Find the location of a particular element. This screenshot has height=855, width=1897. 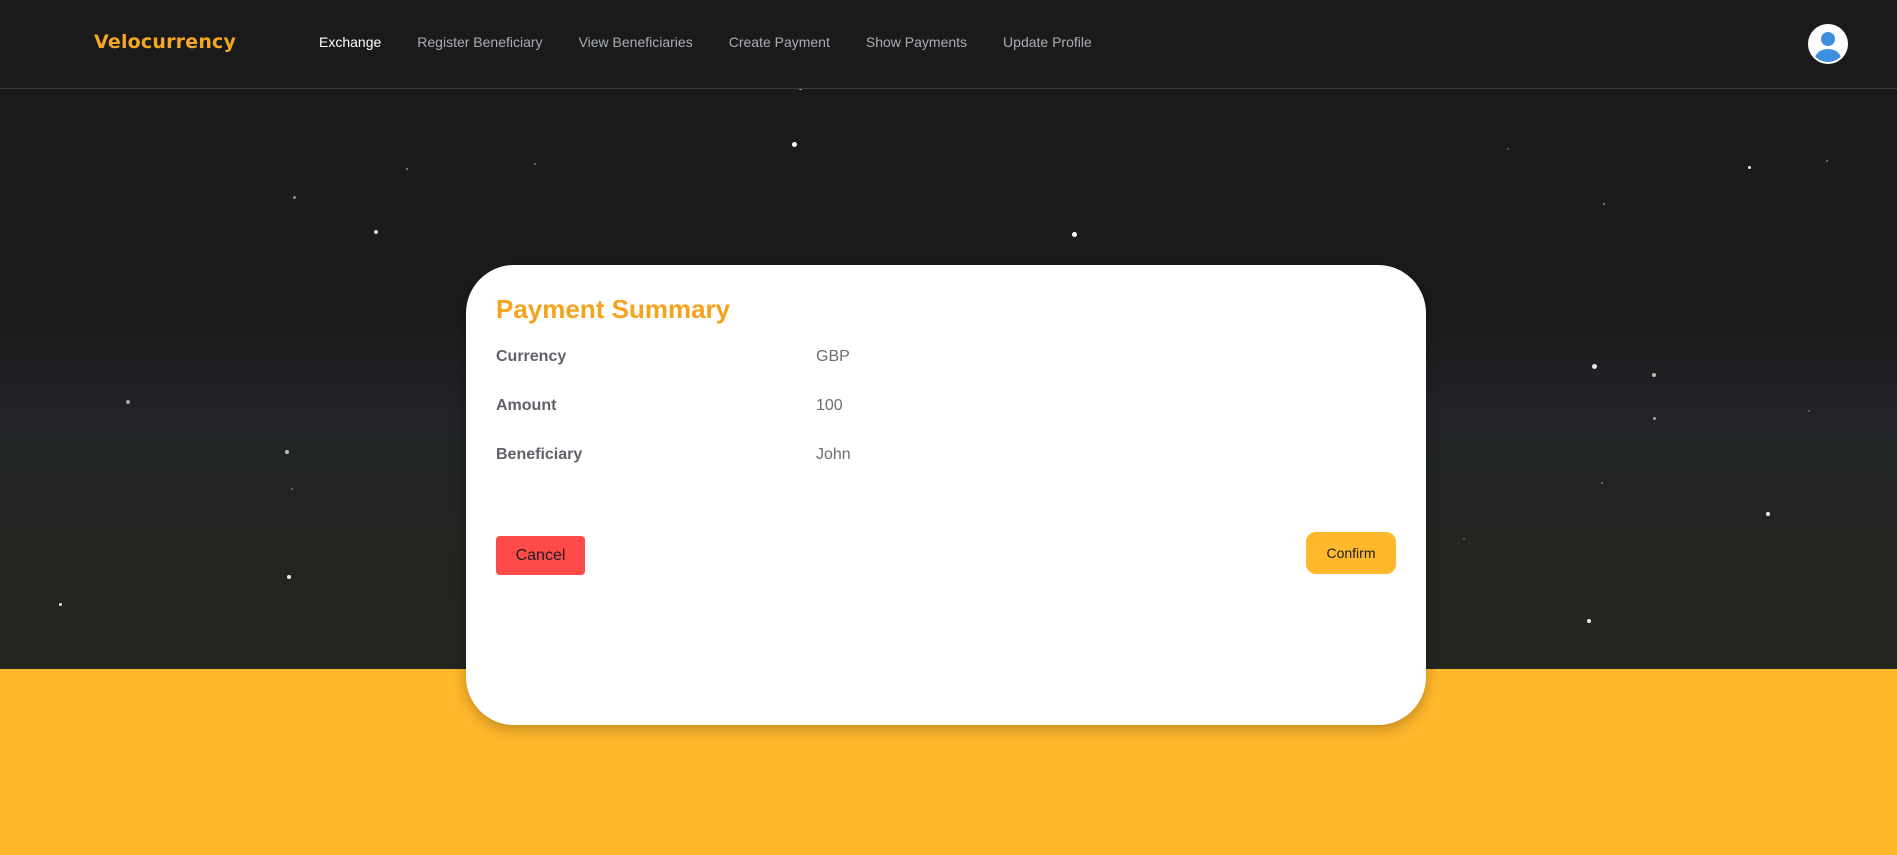

summary-row-label: Beneficiary is located at coordinates (539, 454).